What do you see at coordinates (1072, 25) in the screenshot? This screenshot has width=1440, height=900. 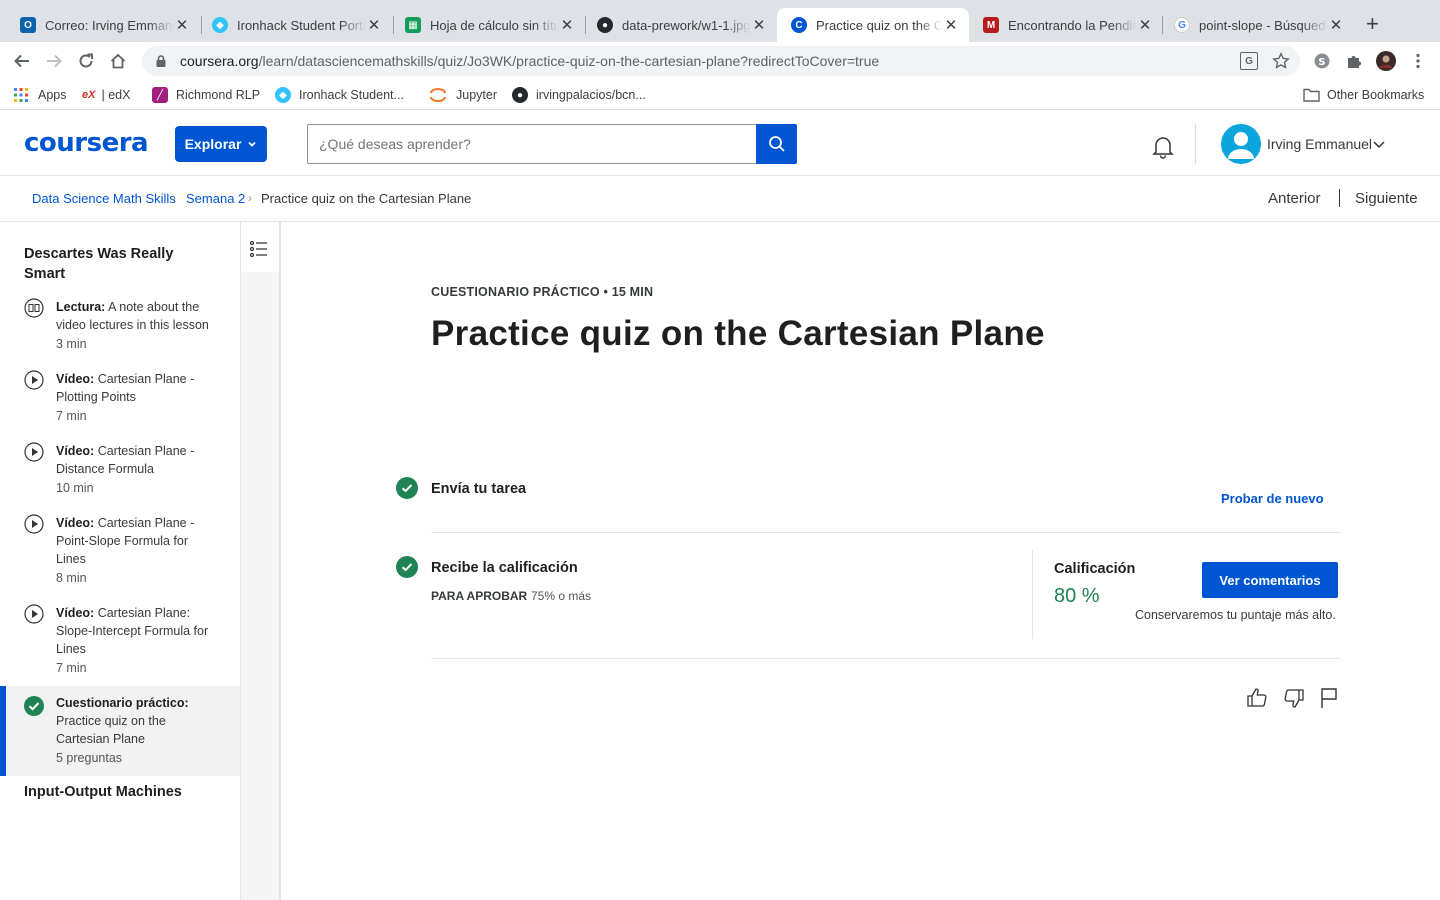 I see `tab-title: Encontrando la Pendiente` at bounding box center [1072, 25].